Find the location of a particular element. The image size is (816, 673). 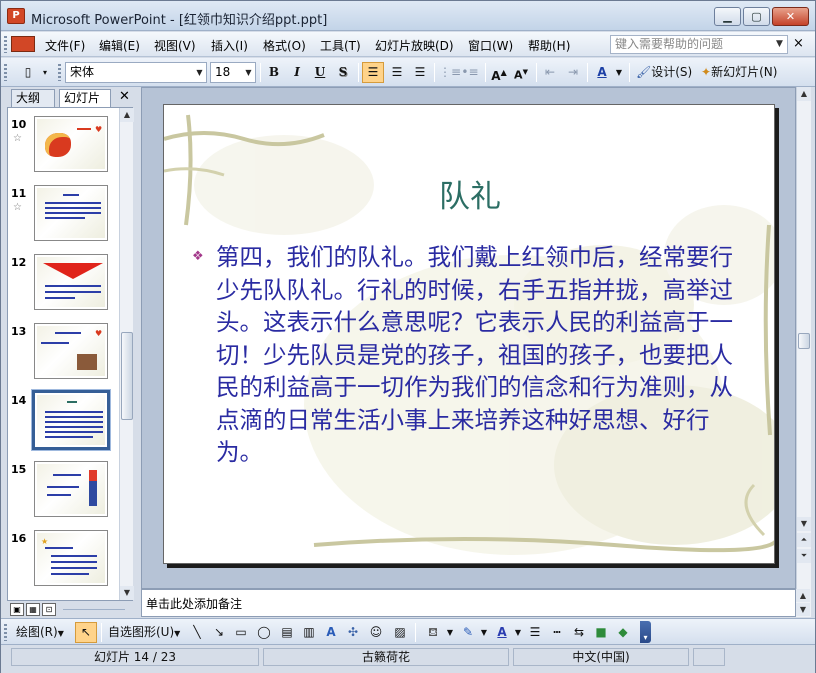

document-icon is located at coordinates (23, 44).